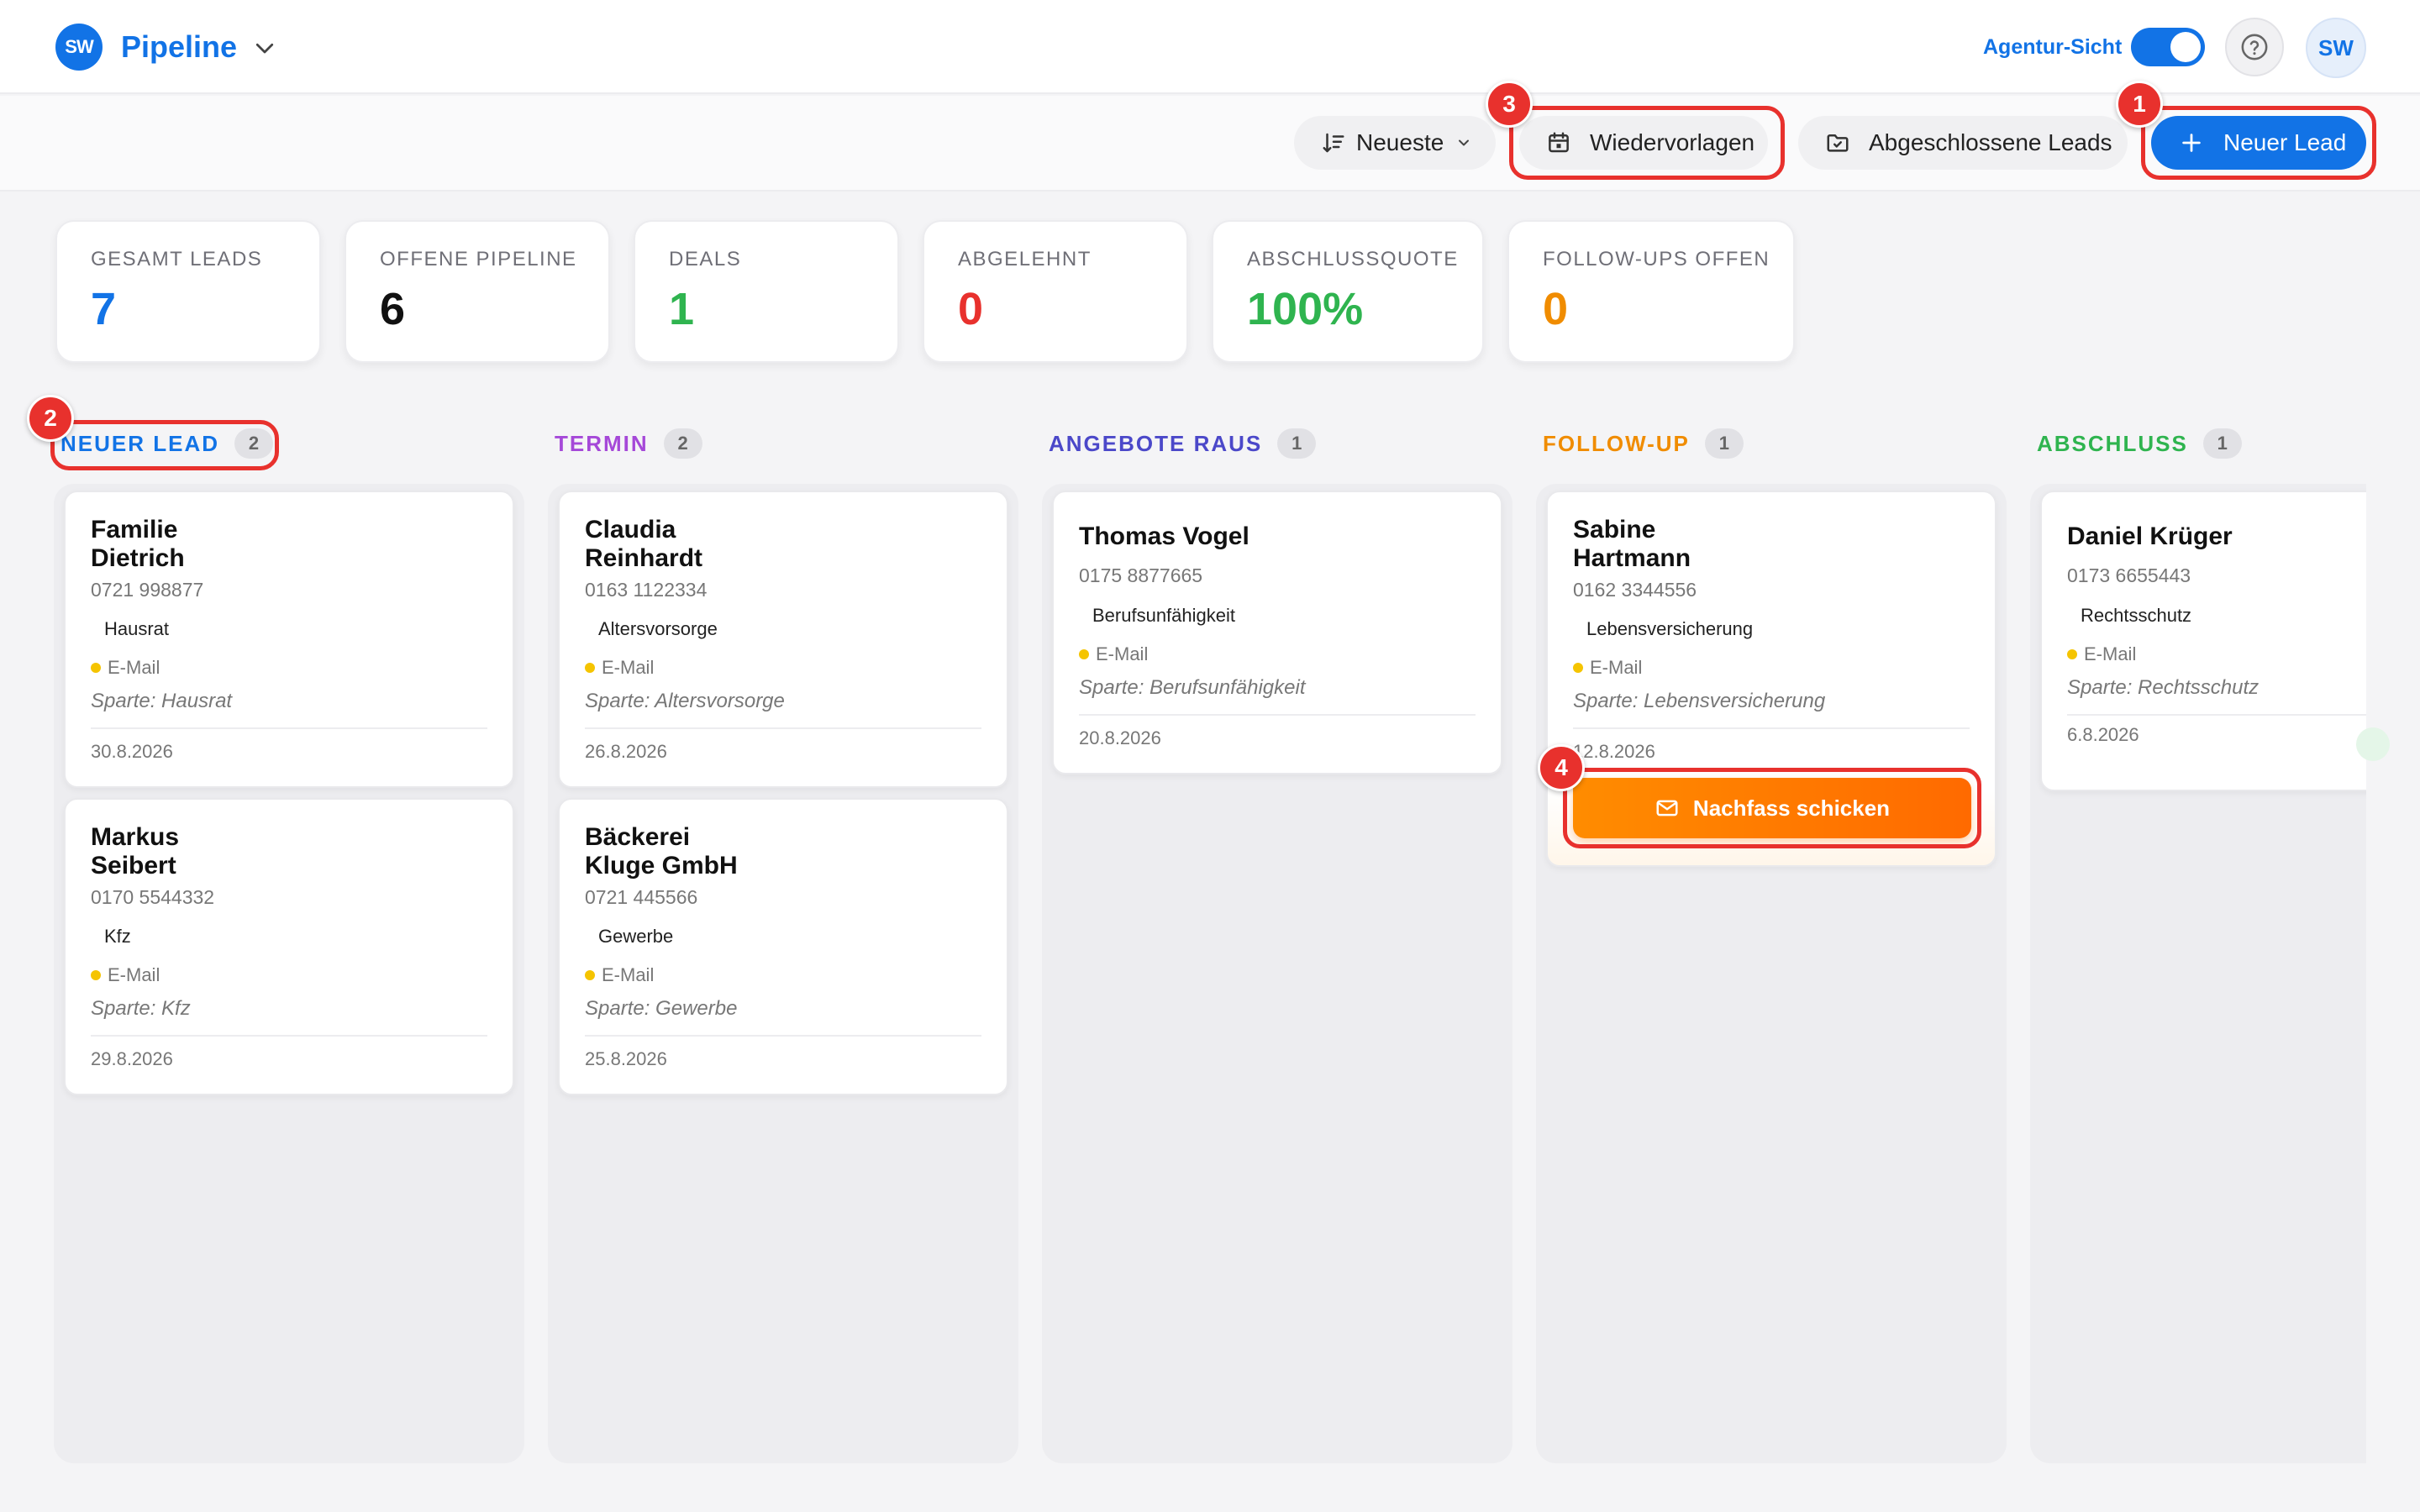  What do you see at coordinates (79, 47) in the screenshot?
I see `app-logo: SW` at bounding box center [79, 47].